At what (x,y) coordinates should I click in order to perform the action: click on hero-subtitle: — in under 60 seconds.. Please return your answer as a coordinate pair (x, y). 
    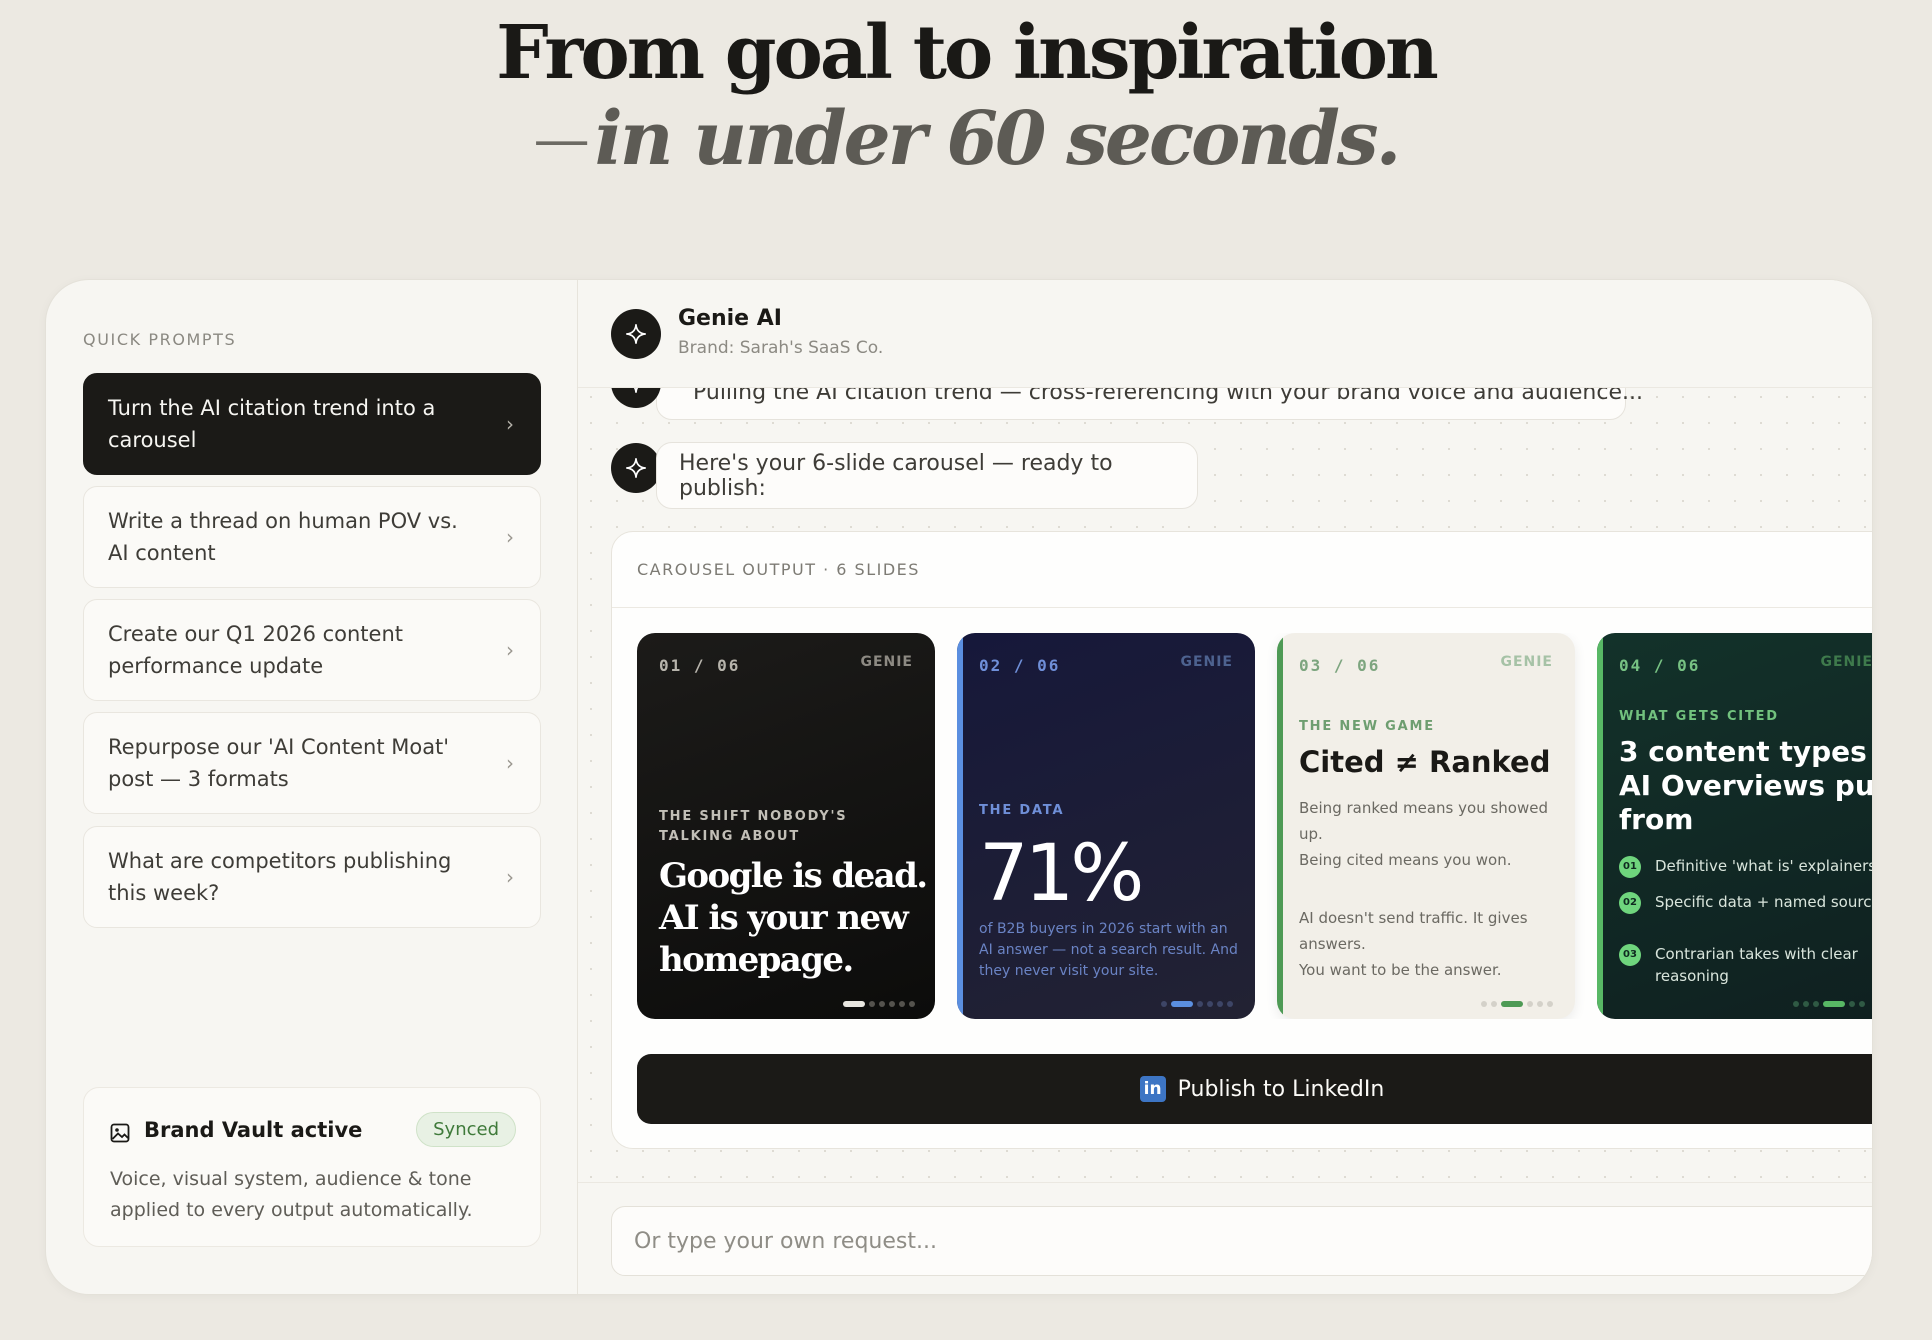
    Looking at the image, I should click on (966, 139).